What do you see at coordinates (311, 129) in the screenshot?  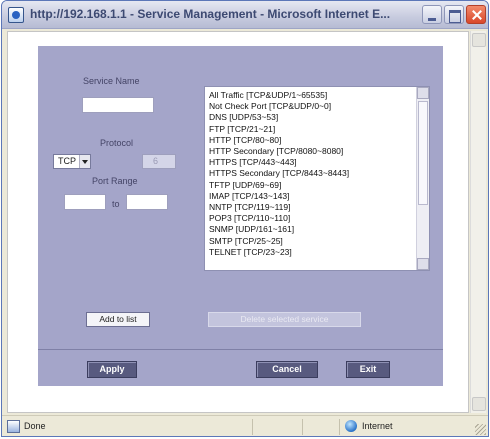 I see `service-list-item: FTP [TCP/21~21]` at bounding box center [311, 129].